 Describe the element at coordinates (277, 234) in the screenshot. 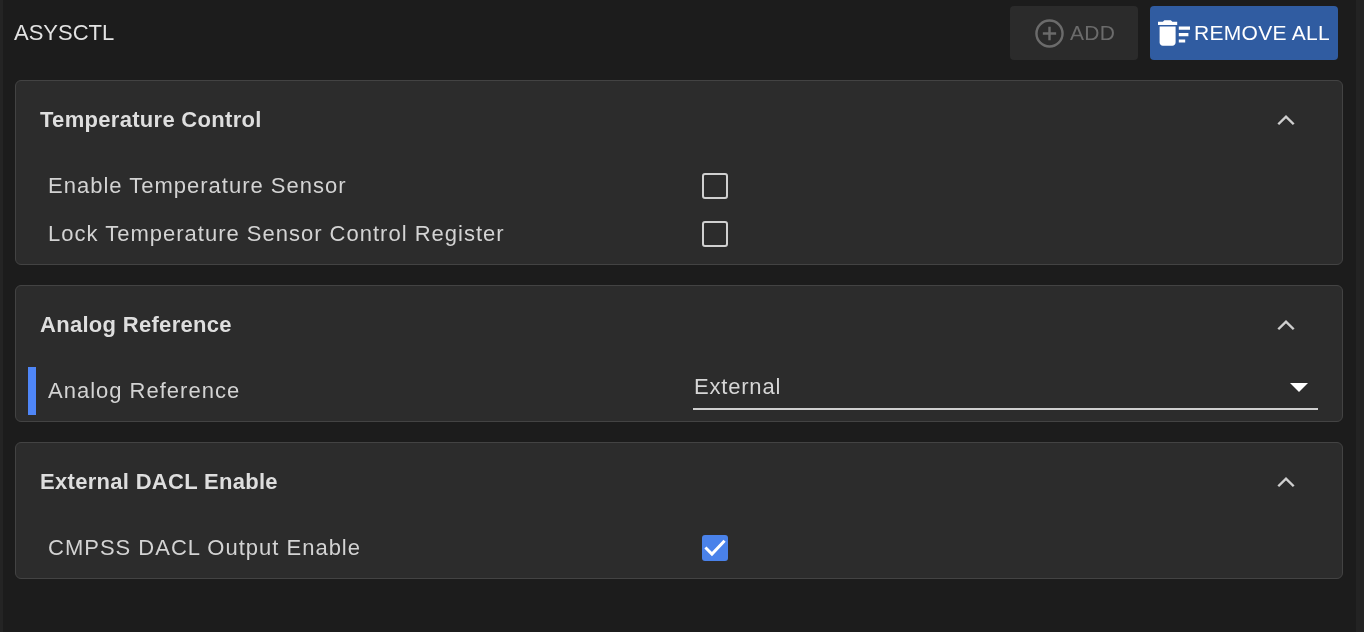

I see `field-label: Lock Temperature Sensor Control Register` at that location.